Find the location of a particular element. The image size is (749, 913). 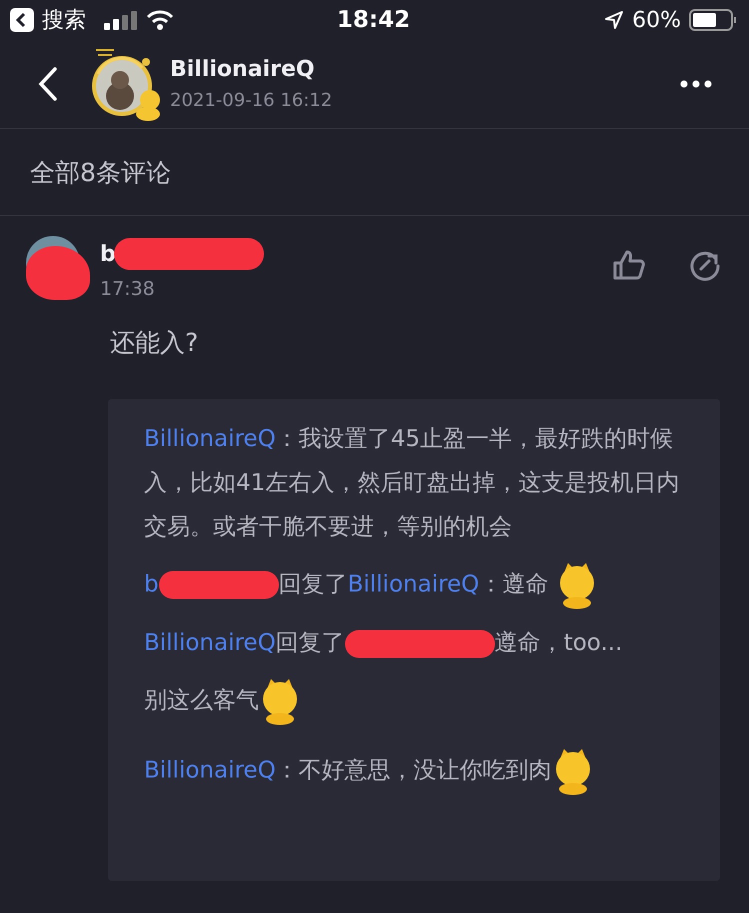

comment-text: 还能入? is located at coordinates (155, 343).